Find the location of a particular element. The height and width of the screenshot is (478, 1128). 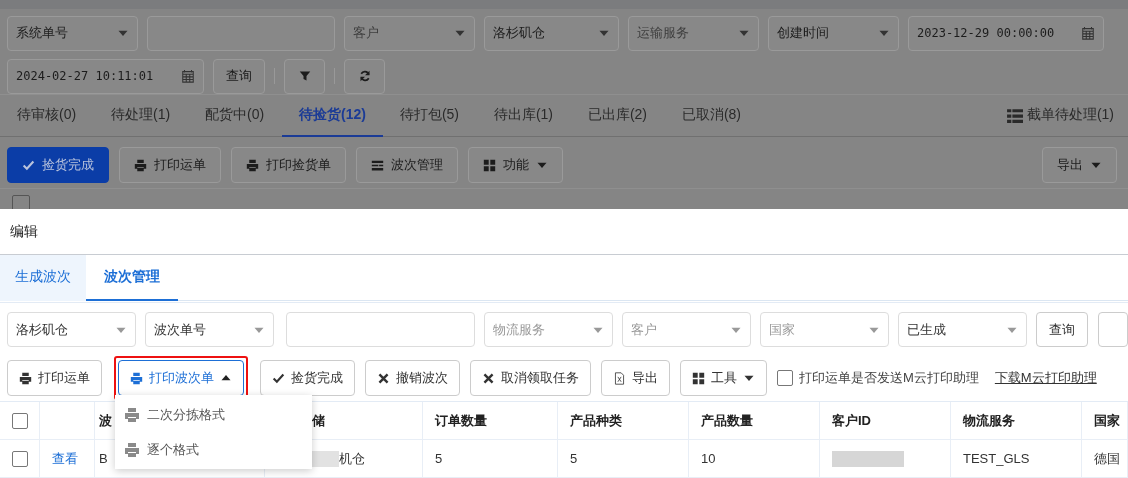

toolbar-button: 工具 is located at coordinates (723, 378).